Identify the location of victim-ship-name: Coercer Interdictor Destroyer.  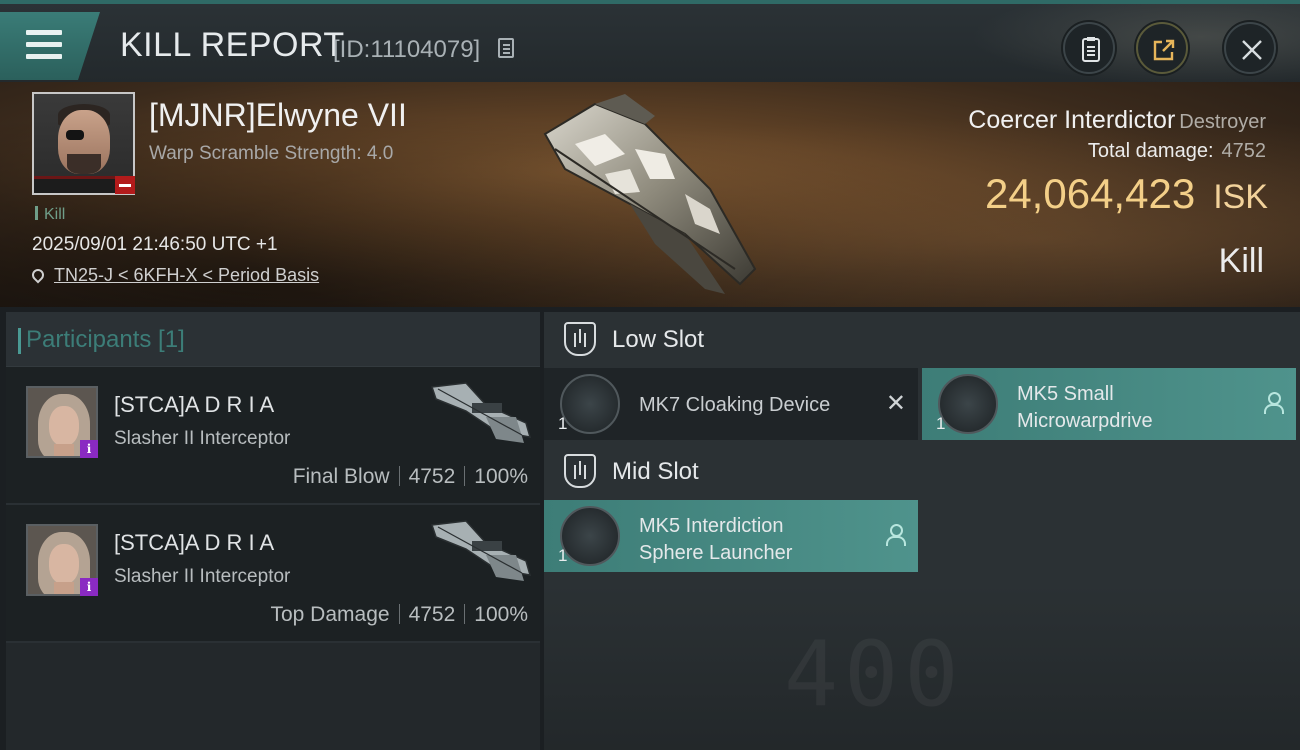
(1117, 120).